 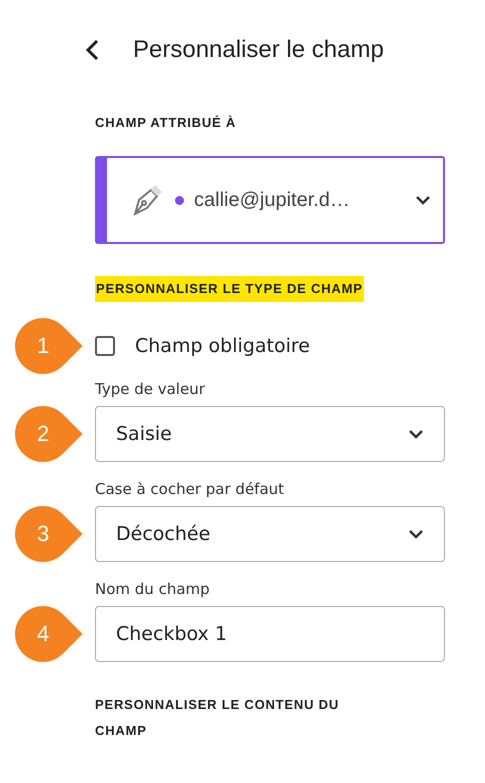 What do you see at coordinates (92, 50) in the screenshot?
I see `back-icon` at bounding box center [92, 50].